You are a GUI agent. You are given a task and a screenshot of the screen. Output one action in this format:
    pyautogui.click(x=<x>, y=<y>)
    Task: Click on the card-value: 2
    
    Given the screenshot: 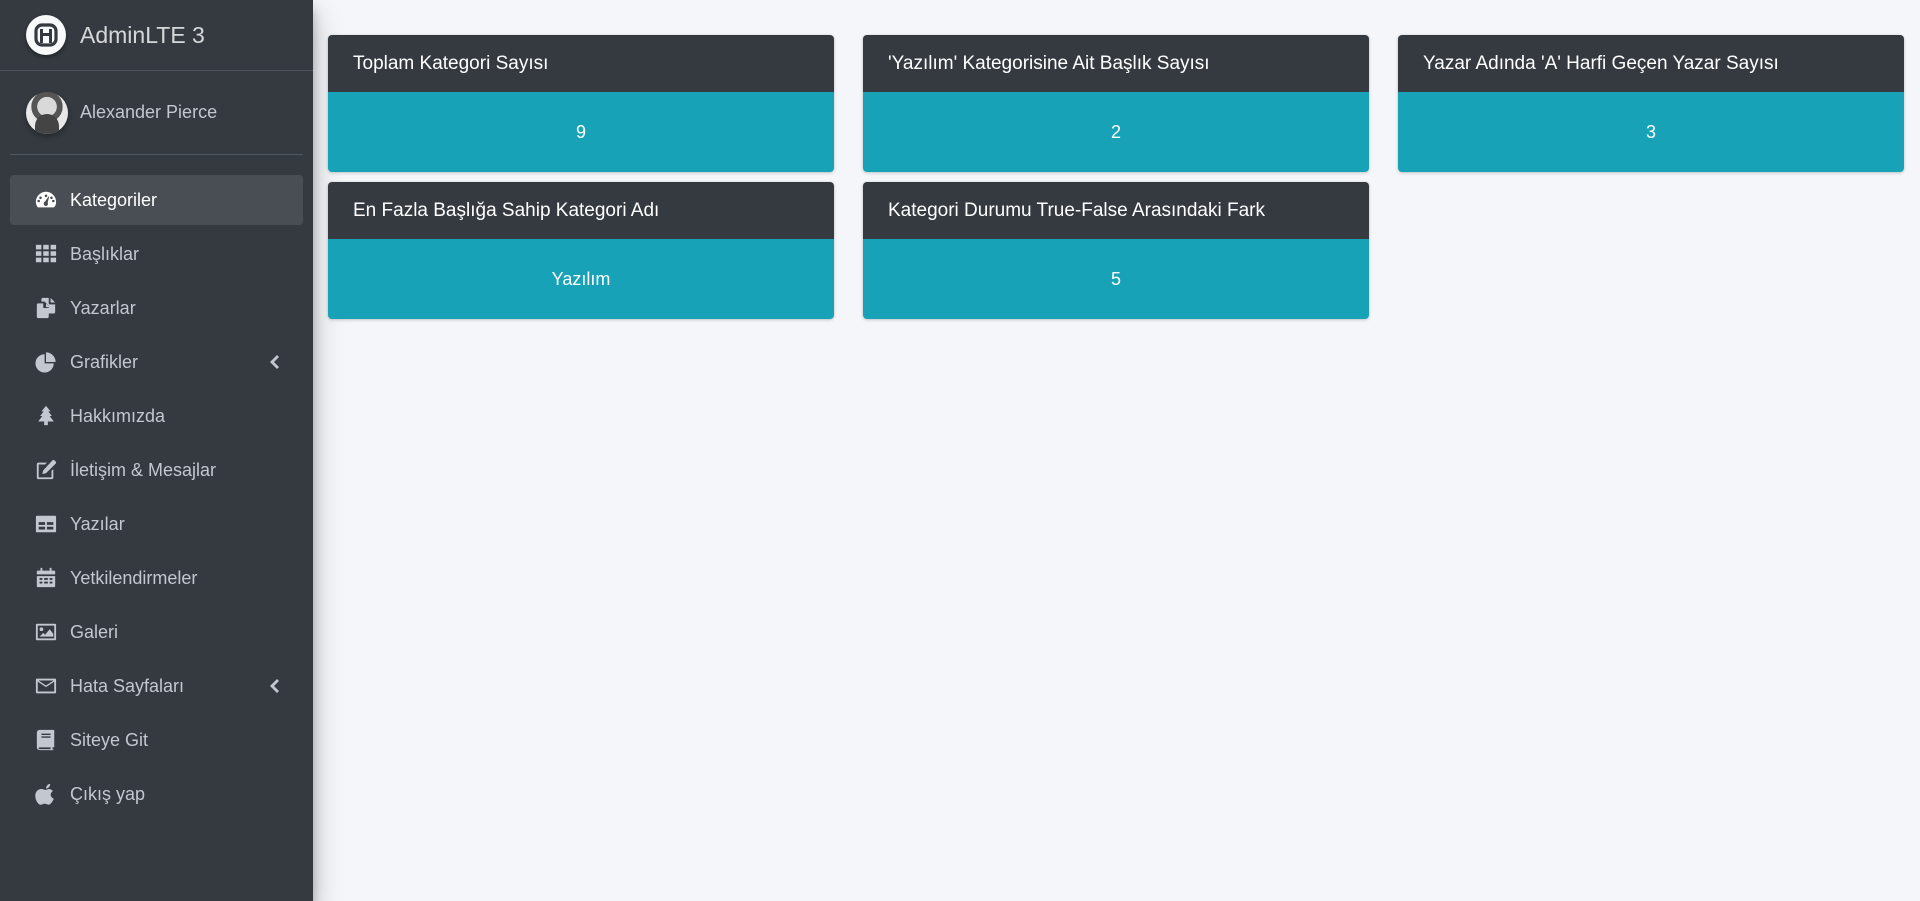 What is the action you would take?
    pyautogui.click(x=1116, y=132)
    